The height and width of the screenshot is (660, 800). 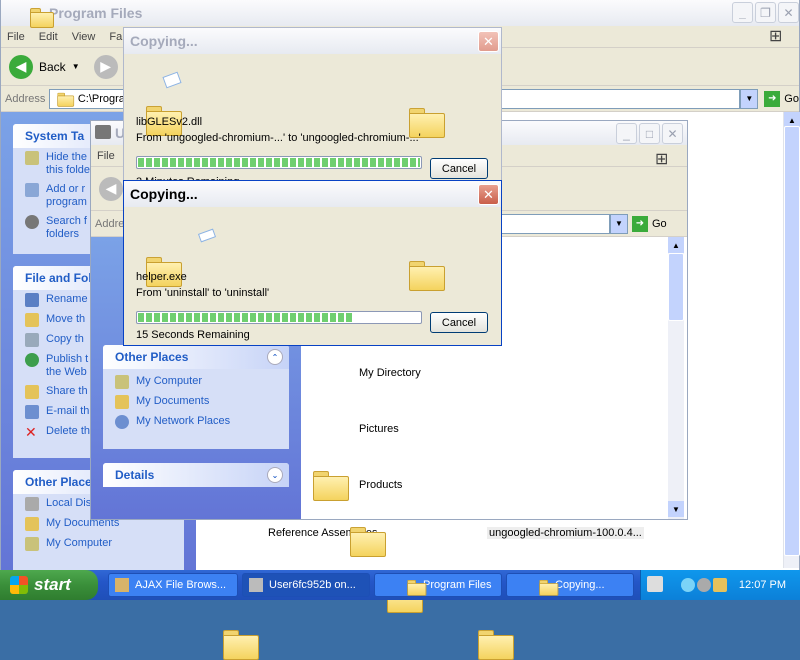 I want to click on globe-icon, so click(x=32, y=360).